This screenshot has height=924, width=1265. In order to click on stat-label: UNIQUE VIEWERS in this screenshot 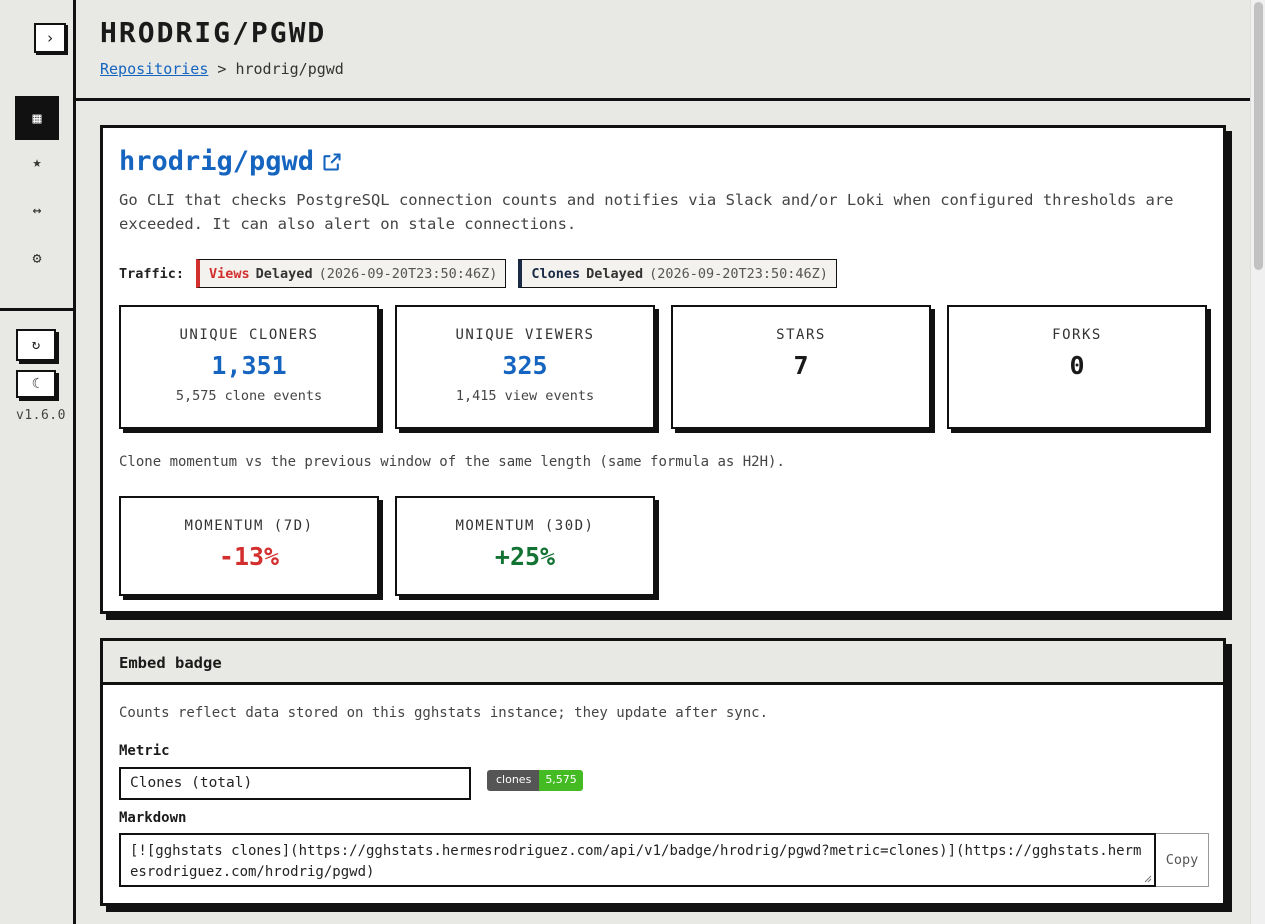, I will do `click(525, 335)`.